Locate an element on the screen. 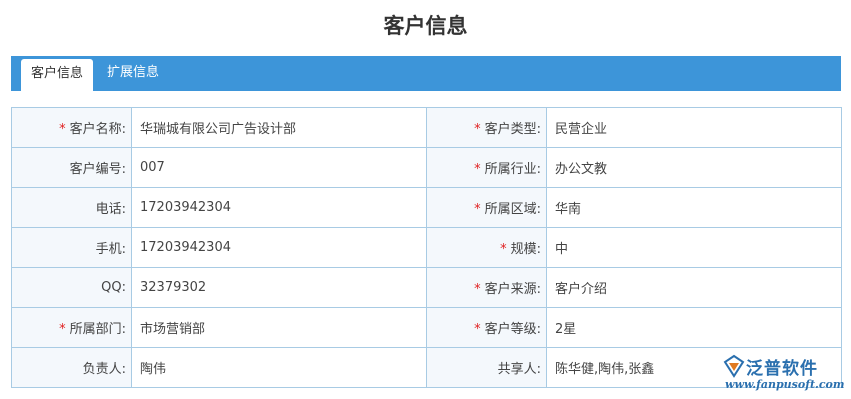  left-field-label-cell: * 所属部门: is located at coordinates (71, 327).